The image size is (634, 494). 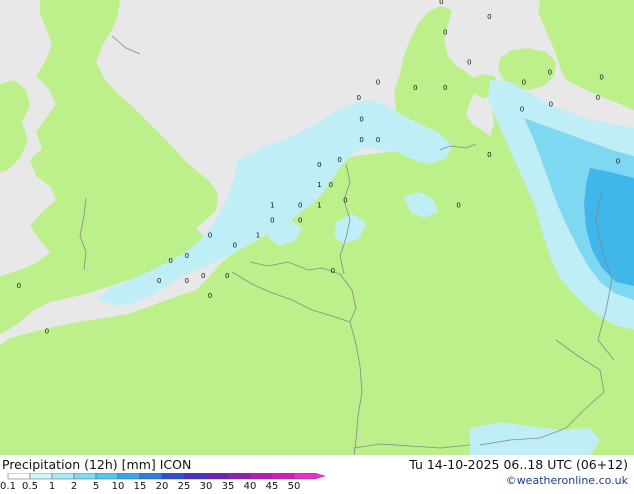 I want to click on map-title: Precipitation (12h) [mm] ICON, so click(x=97, y=464).